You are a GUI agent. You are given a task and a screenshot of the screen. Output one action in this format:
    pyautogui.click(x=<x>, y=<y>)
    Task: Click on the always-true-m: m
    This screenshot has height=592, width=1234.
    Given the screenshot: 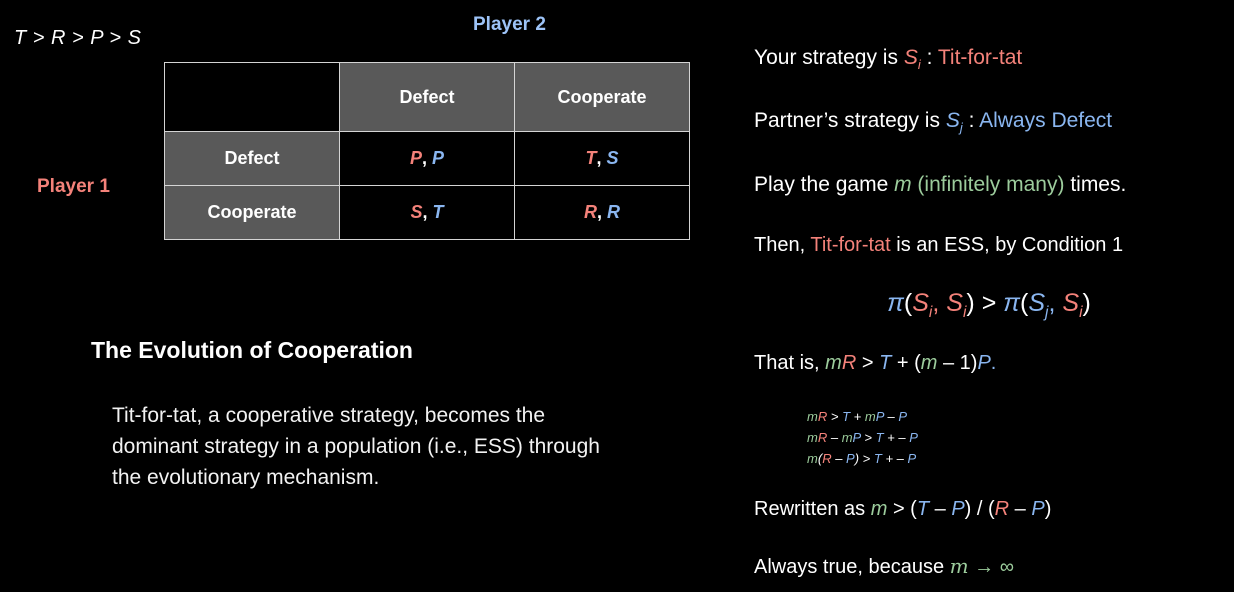 What is the action you would take?
    pyautogui.click(x=959, y=566)
    